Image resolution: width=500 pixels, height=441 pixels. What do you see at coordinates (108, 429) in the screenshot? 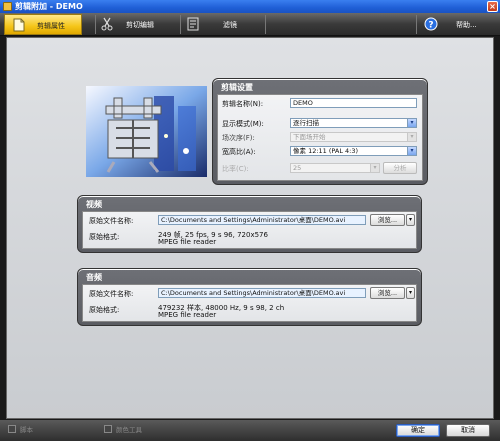
I see `color-tool-checkbox` at bounding box center [108, 429].